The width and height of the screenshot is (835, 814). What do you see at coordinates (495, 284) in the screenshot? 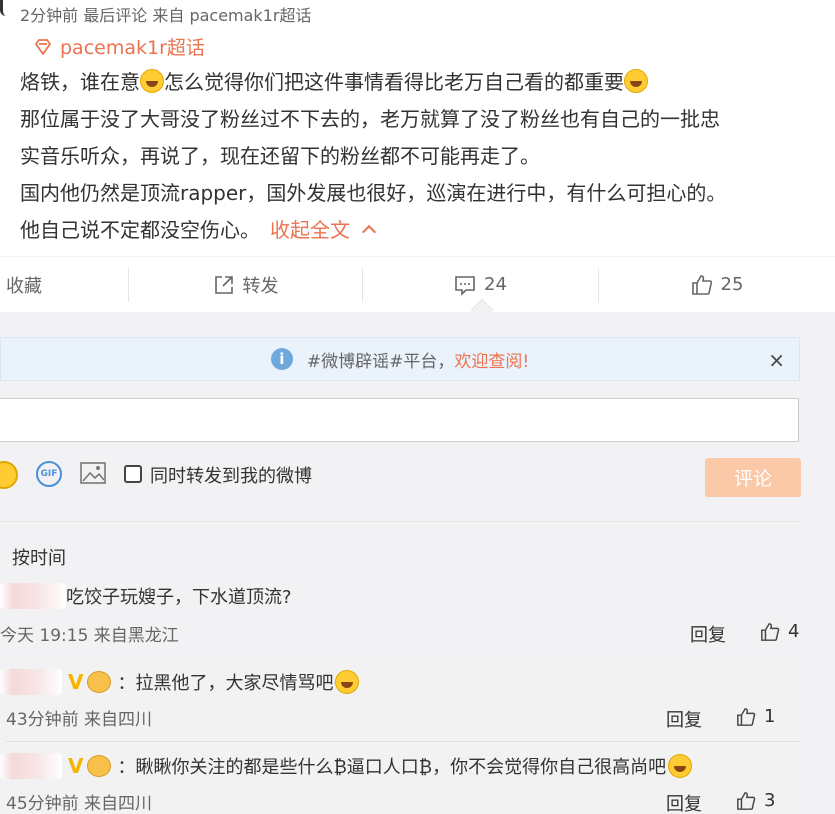
I see `comment-count: 24` at bounding box center [495, 284].